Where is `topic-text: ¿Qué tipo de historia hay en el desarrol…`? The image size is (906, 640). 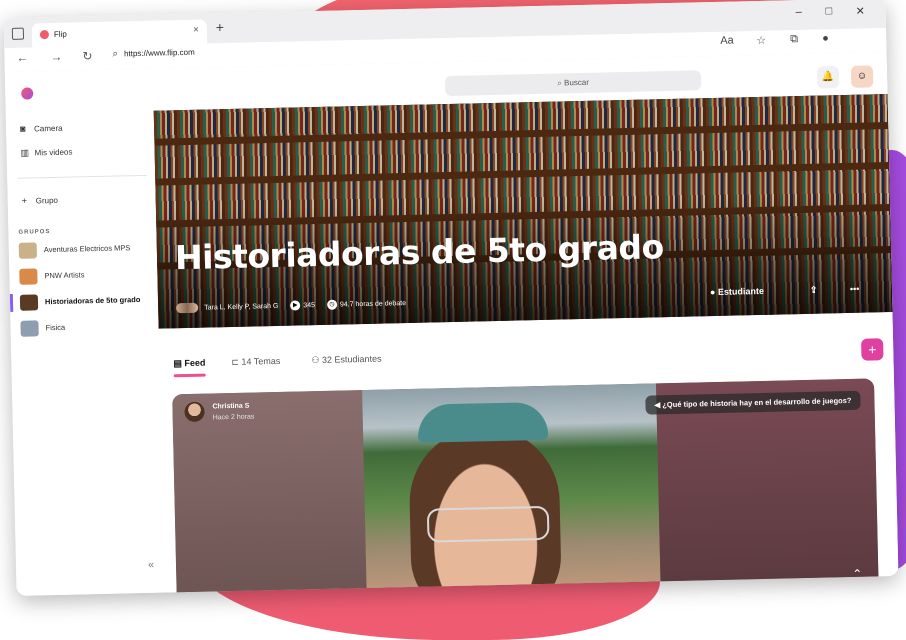 topic-text: ¿Qué tipo de historia hay en el desarrol… is located at coordinates (757, 402).